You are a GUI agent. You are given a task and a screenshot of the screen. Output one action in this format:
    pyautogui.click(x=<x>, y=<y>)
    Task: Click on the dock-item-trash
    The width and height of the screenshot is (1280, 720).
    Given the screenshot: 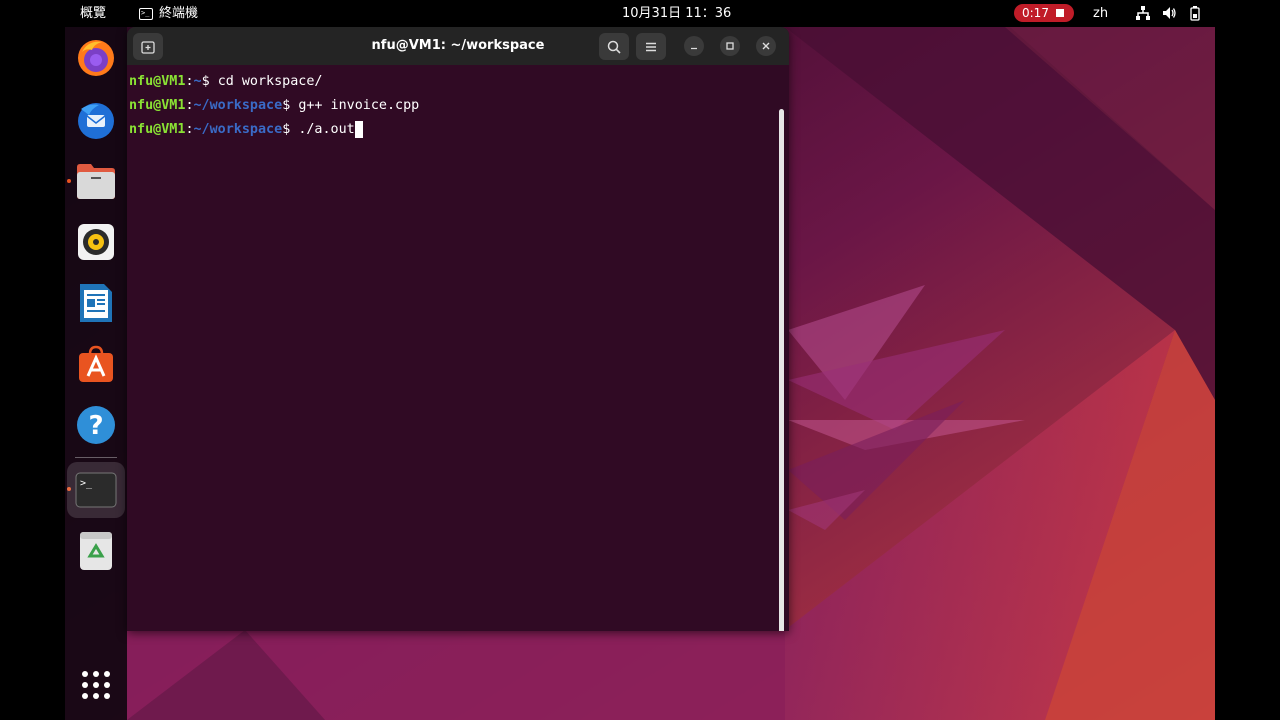 What is the action you would take?
    pyautogui.click(x=96, y=551)
    